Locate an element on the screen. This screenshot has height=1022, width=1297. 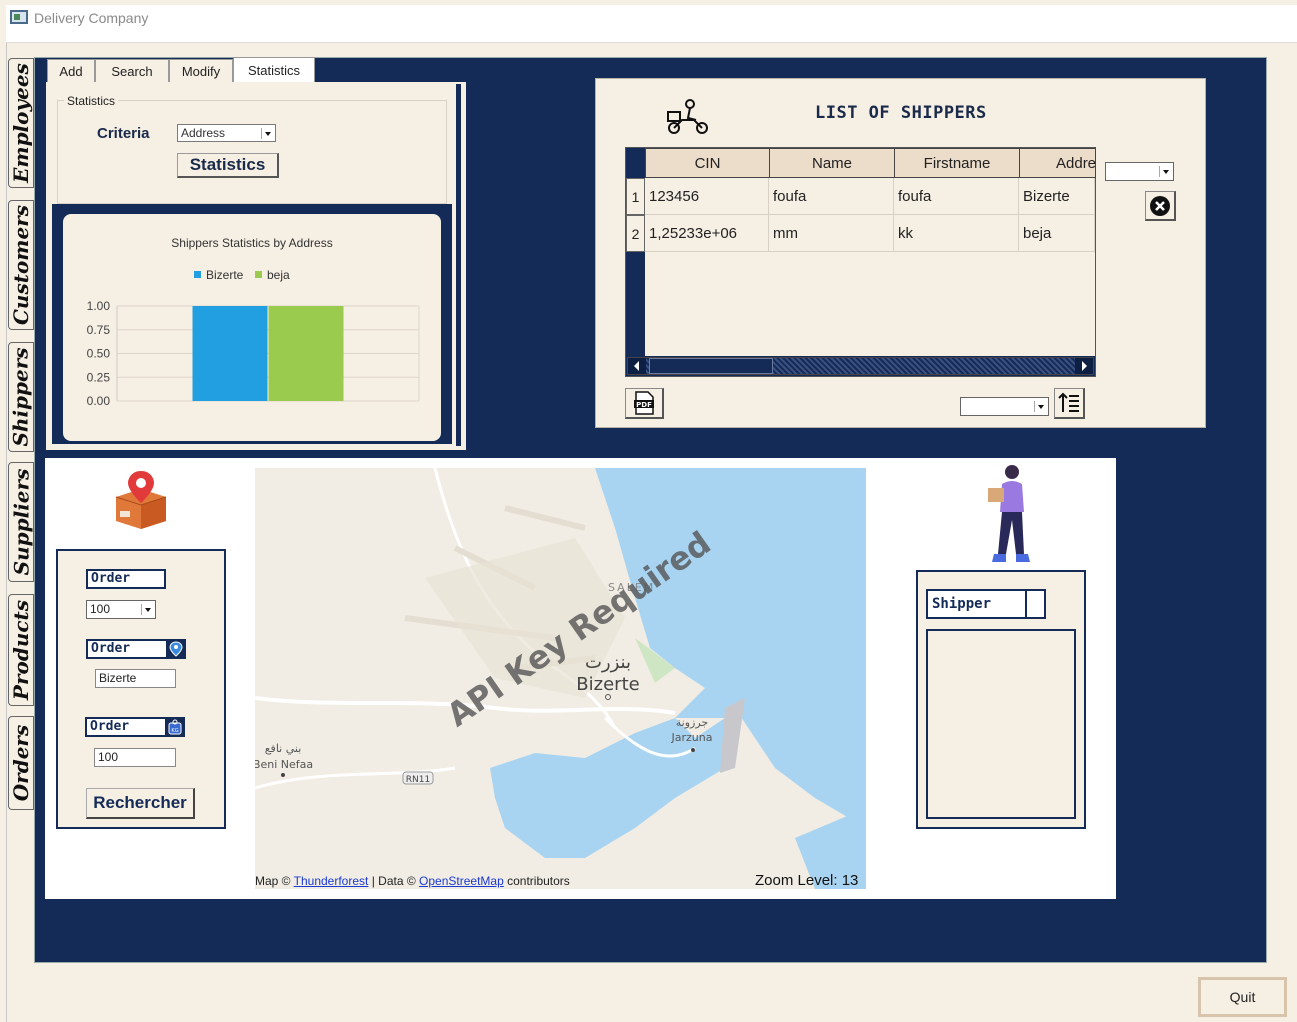
criteria-select: Address is located at coordinates (226, 133).